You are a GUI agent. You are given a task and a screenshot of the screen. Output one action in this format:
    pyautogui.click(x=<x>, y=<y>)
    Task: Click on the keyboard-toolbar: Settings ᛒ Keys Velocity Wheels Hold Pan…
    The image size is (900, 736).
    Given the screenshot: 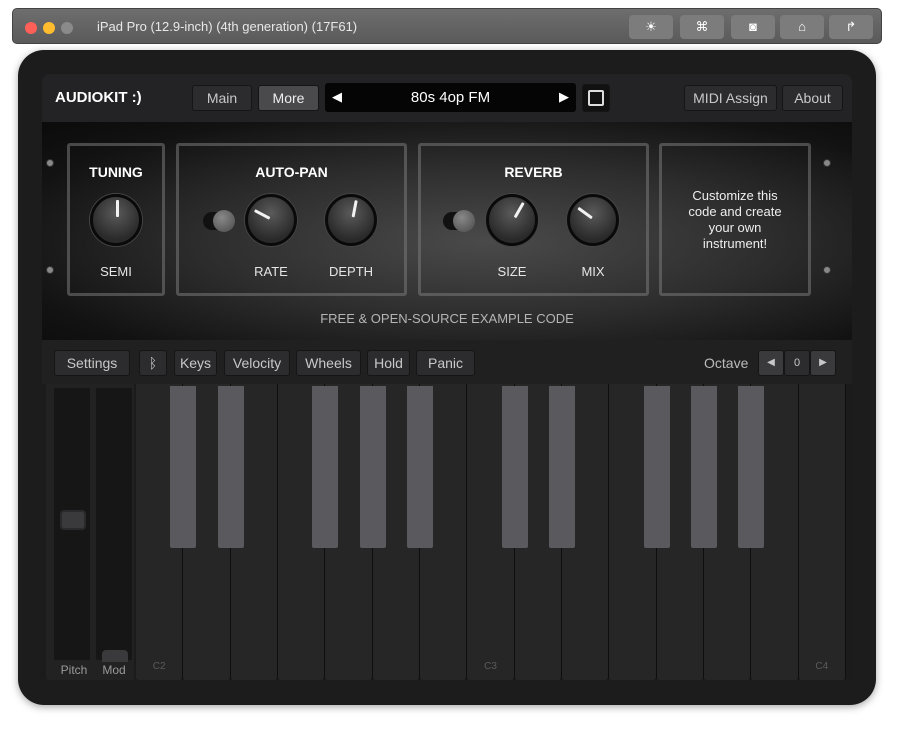 What is the action you would take?
    pyautogui.click(x=447, y=362)
    